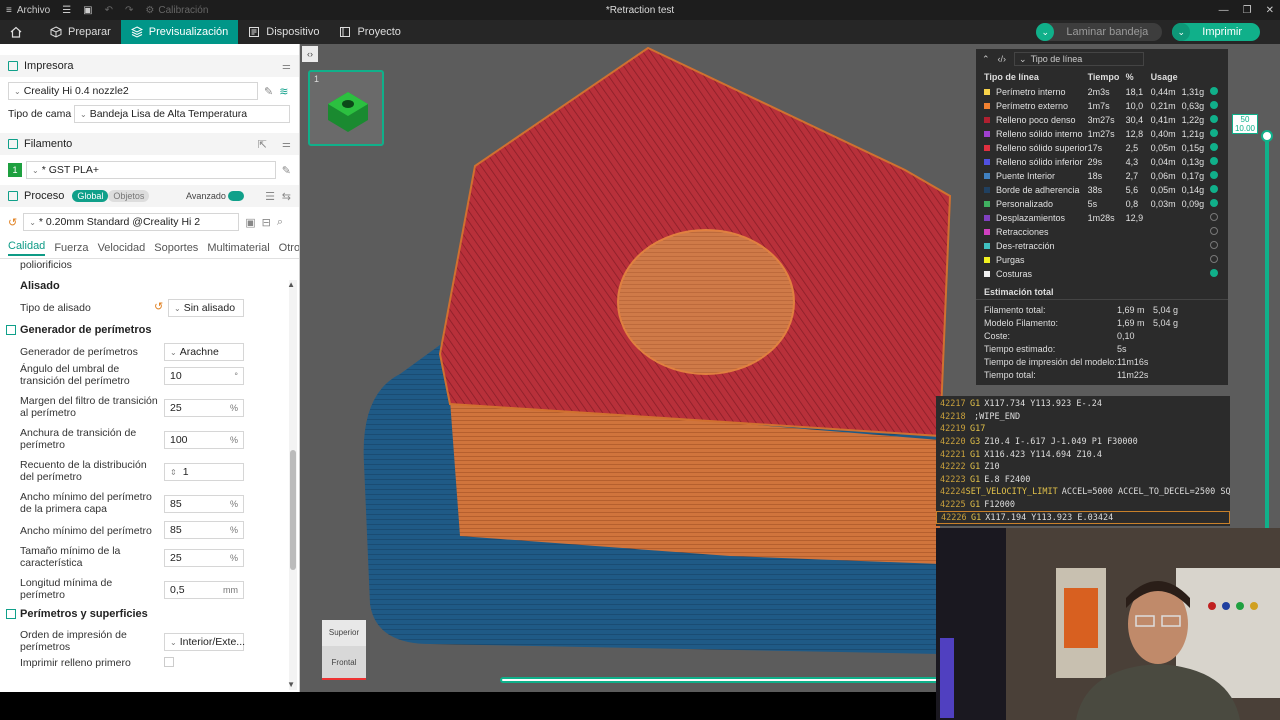 The width and height of the screenshot is (1280, 720). I want to click on ironing-type-select: ⌄ Sin alisado, so click(206, 308).